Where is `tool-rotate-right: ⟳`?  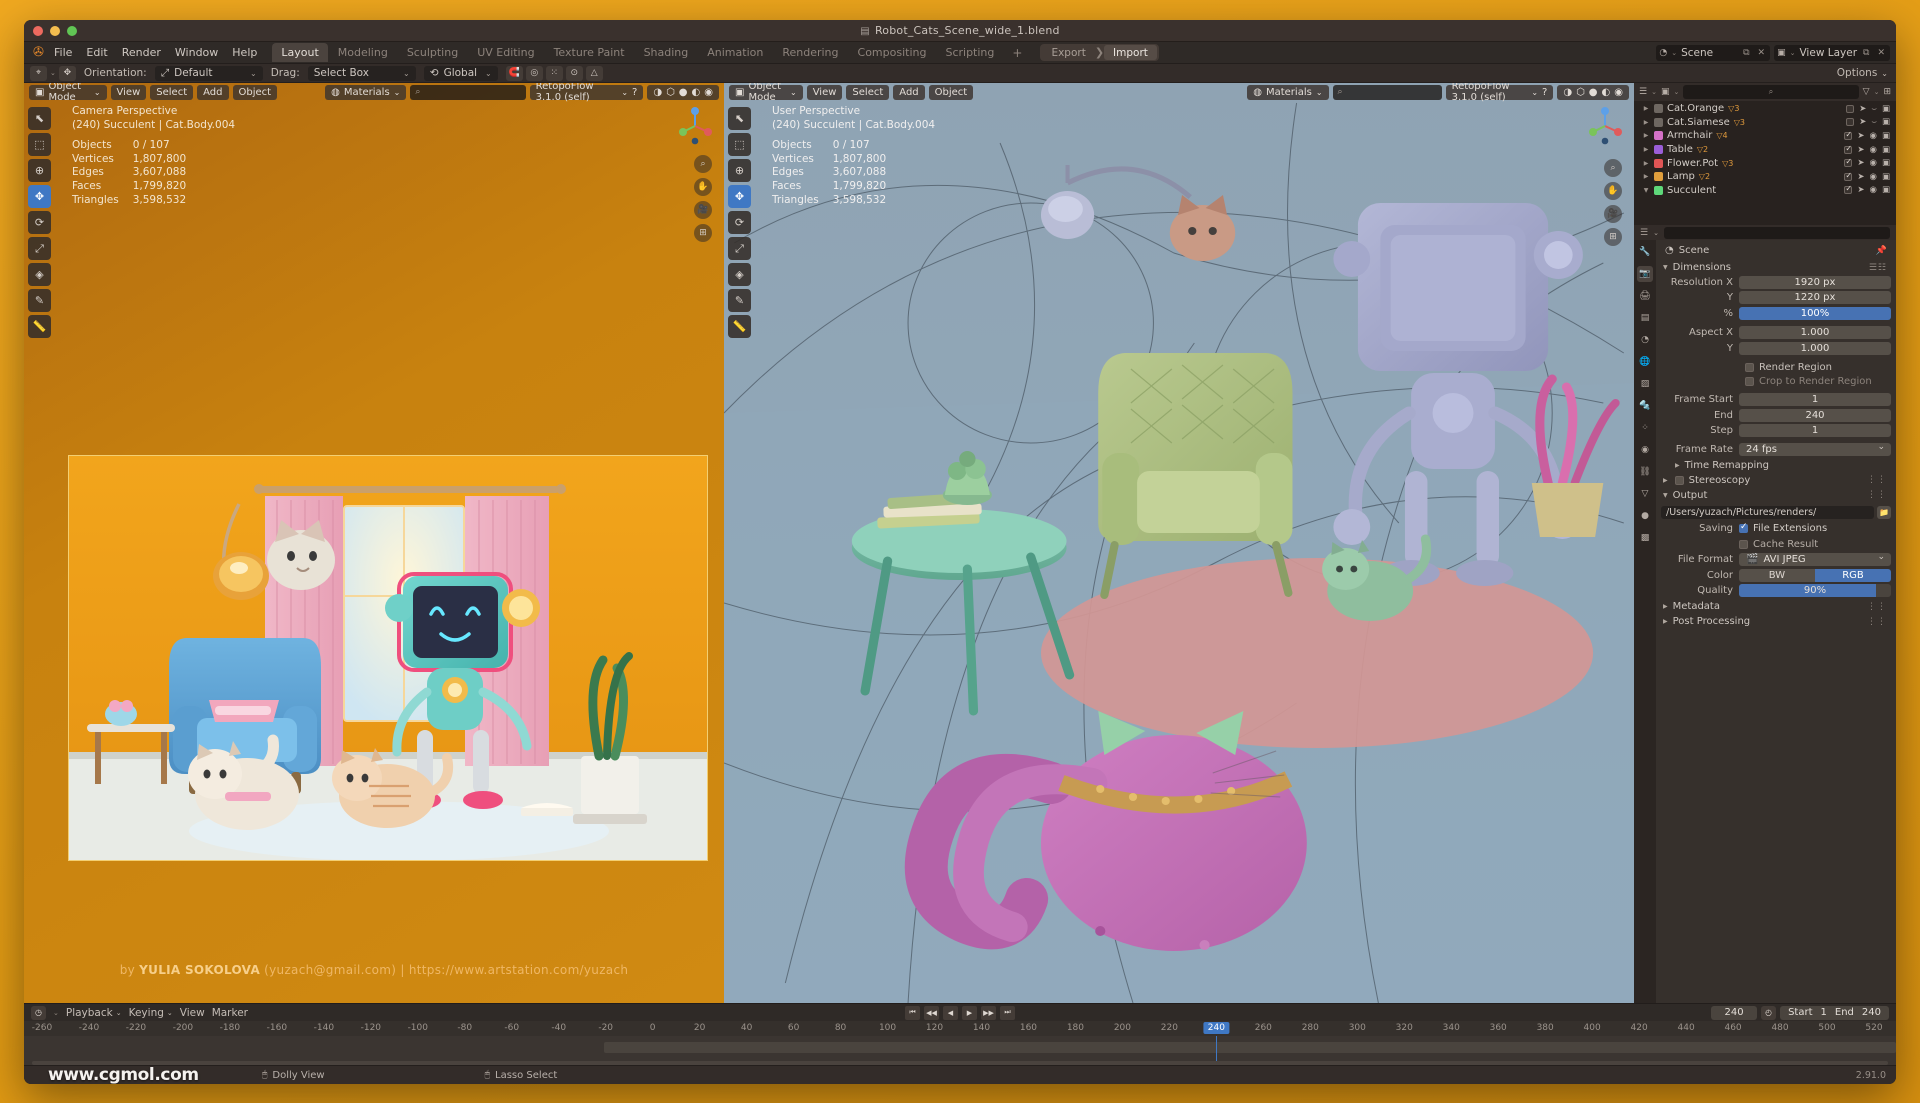
tool-rotate-right: ⟳ is located at coordinates (739, 222).